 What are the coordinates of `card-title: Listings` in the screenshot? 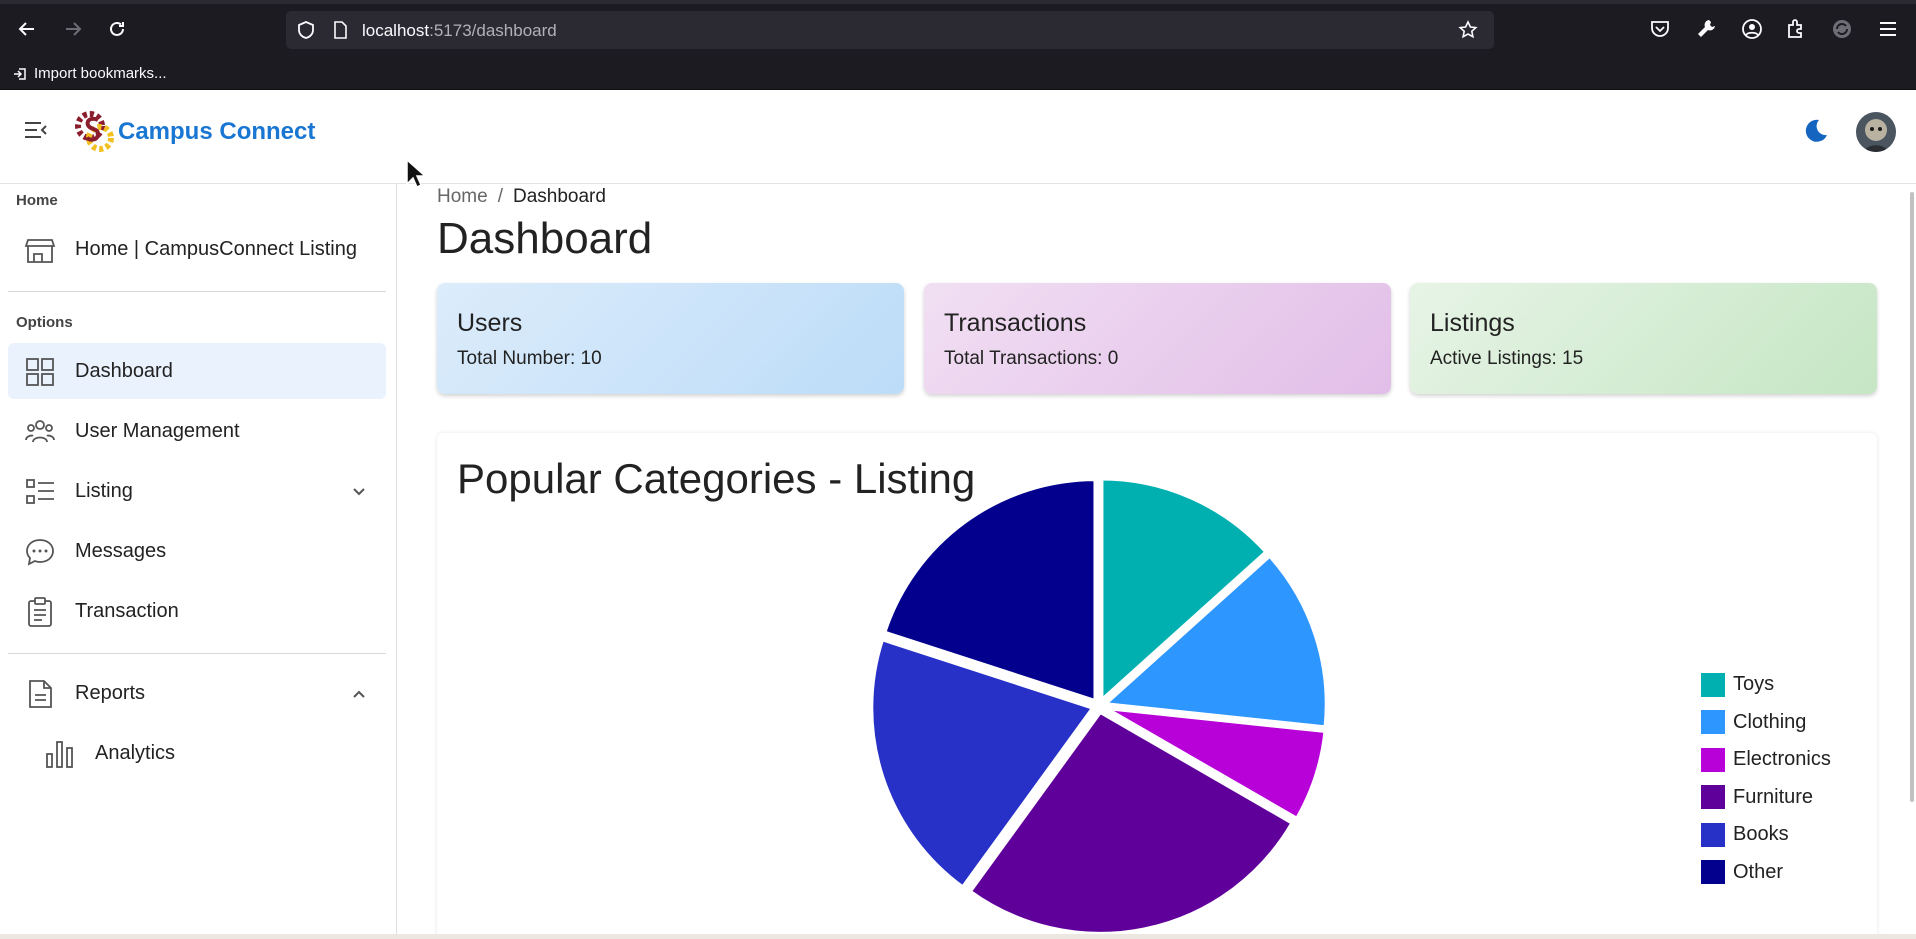 It's located at (1472, 323).